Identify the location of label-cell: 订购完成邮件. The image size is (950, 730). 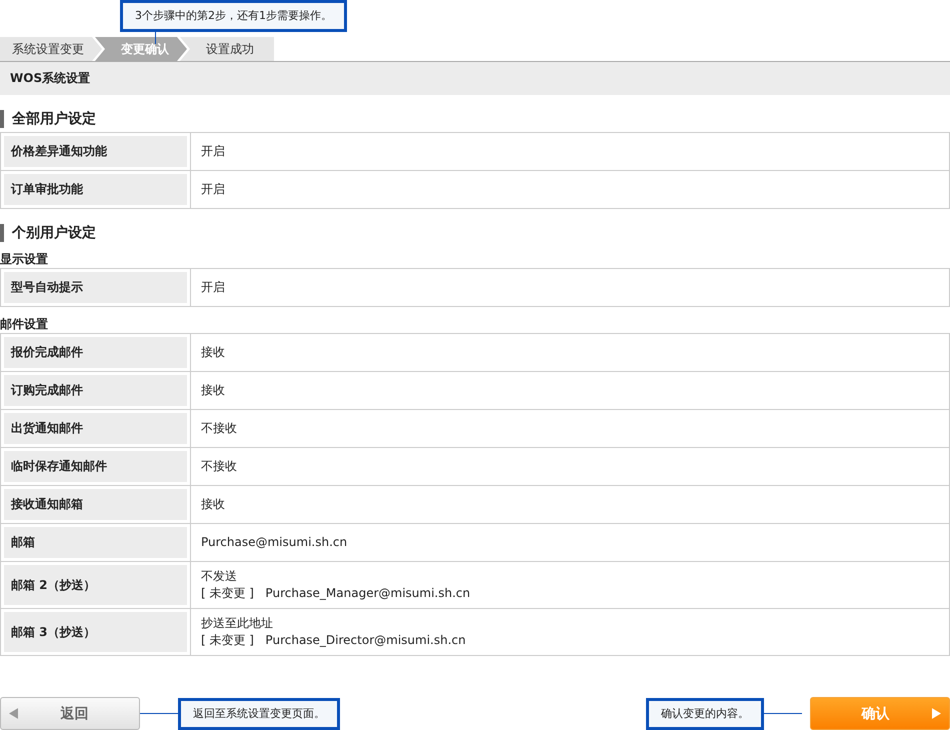
(95, 390).